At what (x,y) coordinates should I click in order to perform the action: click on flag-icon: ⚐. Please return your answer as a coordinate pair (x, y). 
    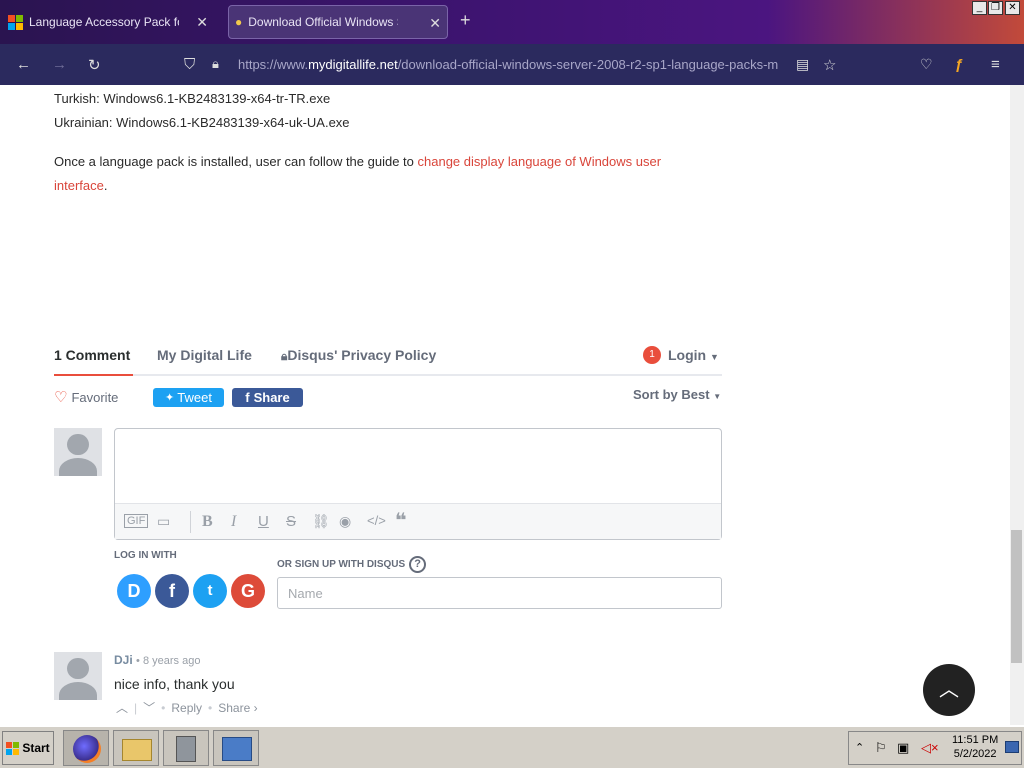
    Looking at the image, I should click on (881, 748).